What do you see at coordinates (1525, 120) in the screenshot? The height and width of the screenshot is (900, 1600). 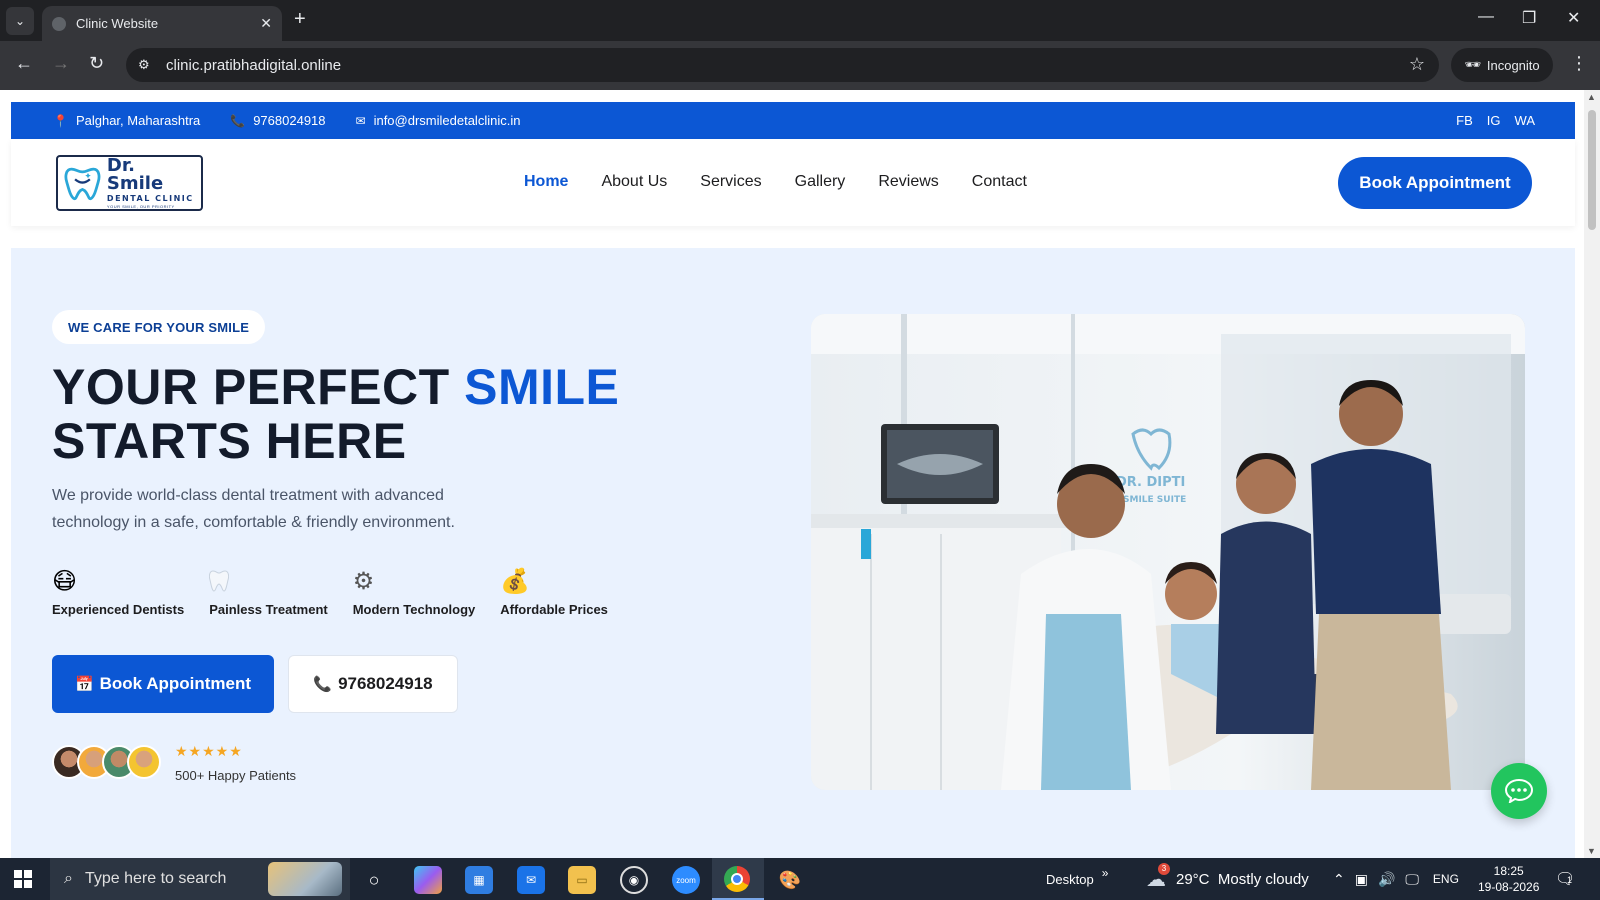 I see `social-link-wa: WA` at bounding box center [1525, 120].